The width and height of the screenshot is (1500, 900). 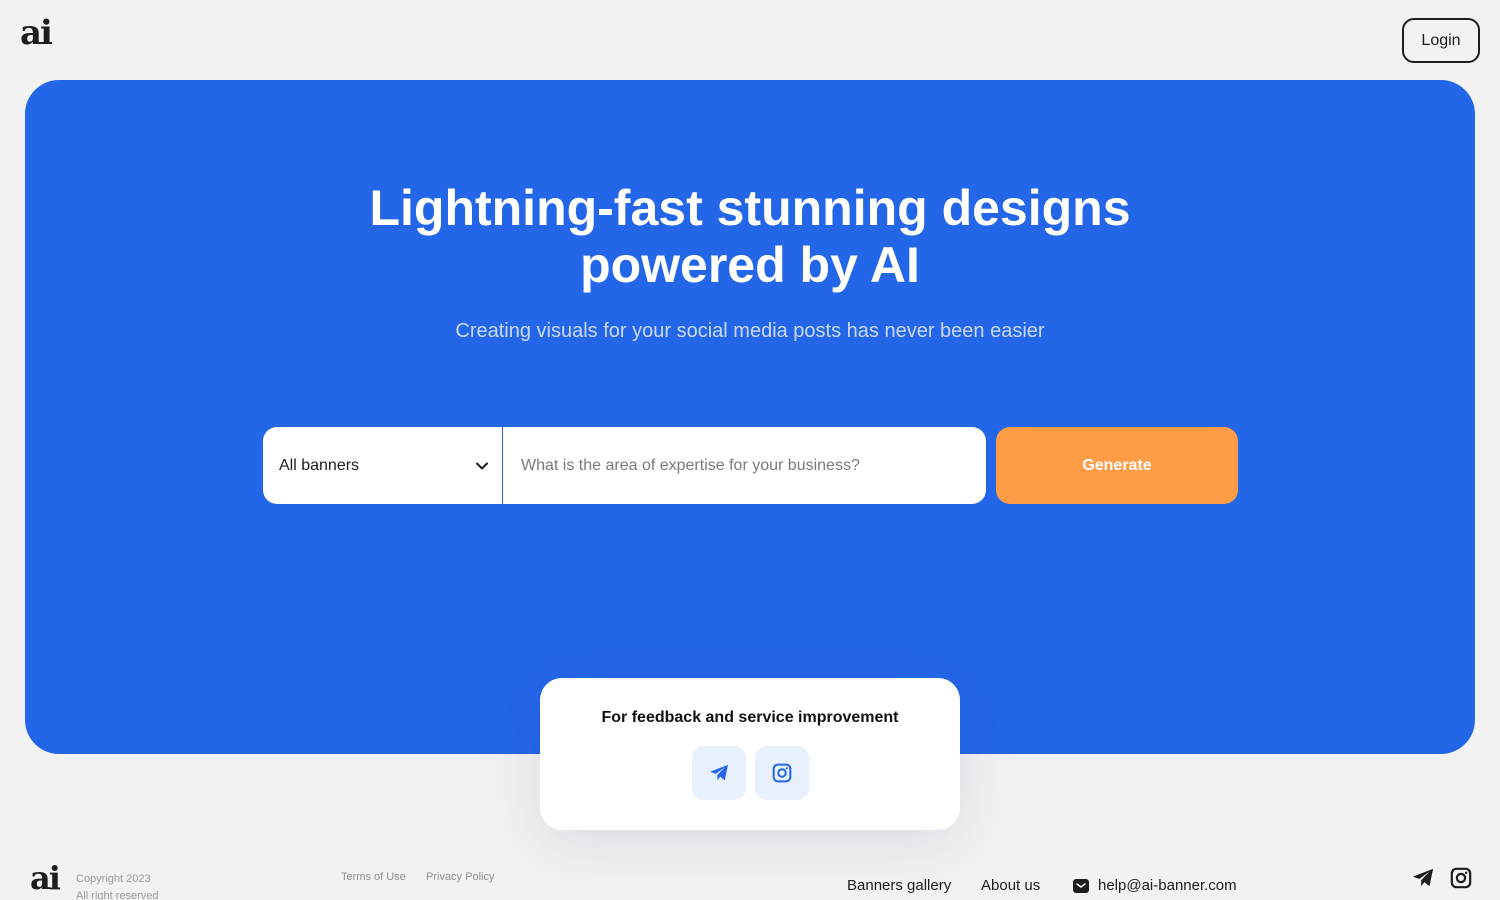 What do you see at coordinates (113, 879) in the screenshot?
I see `copyright-line1: Copyright 2023` at bounding box center [113, 879].